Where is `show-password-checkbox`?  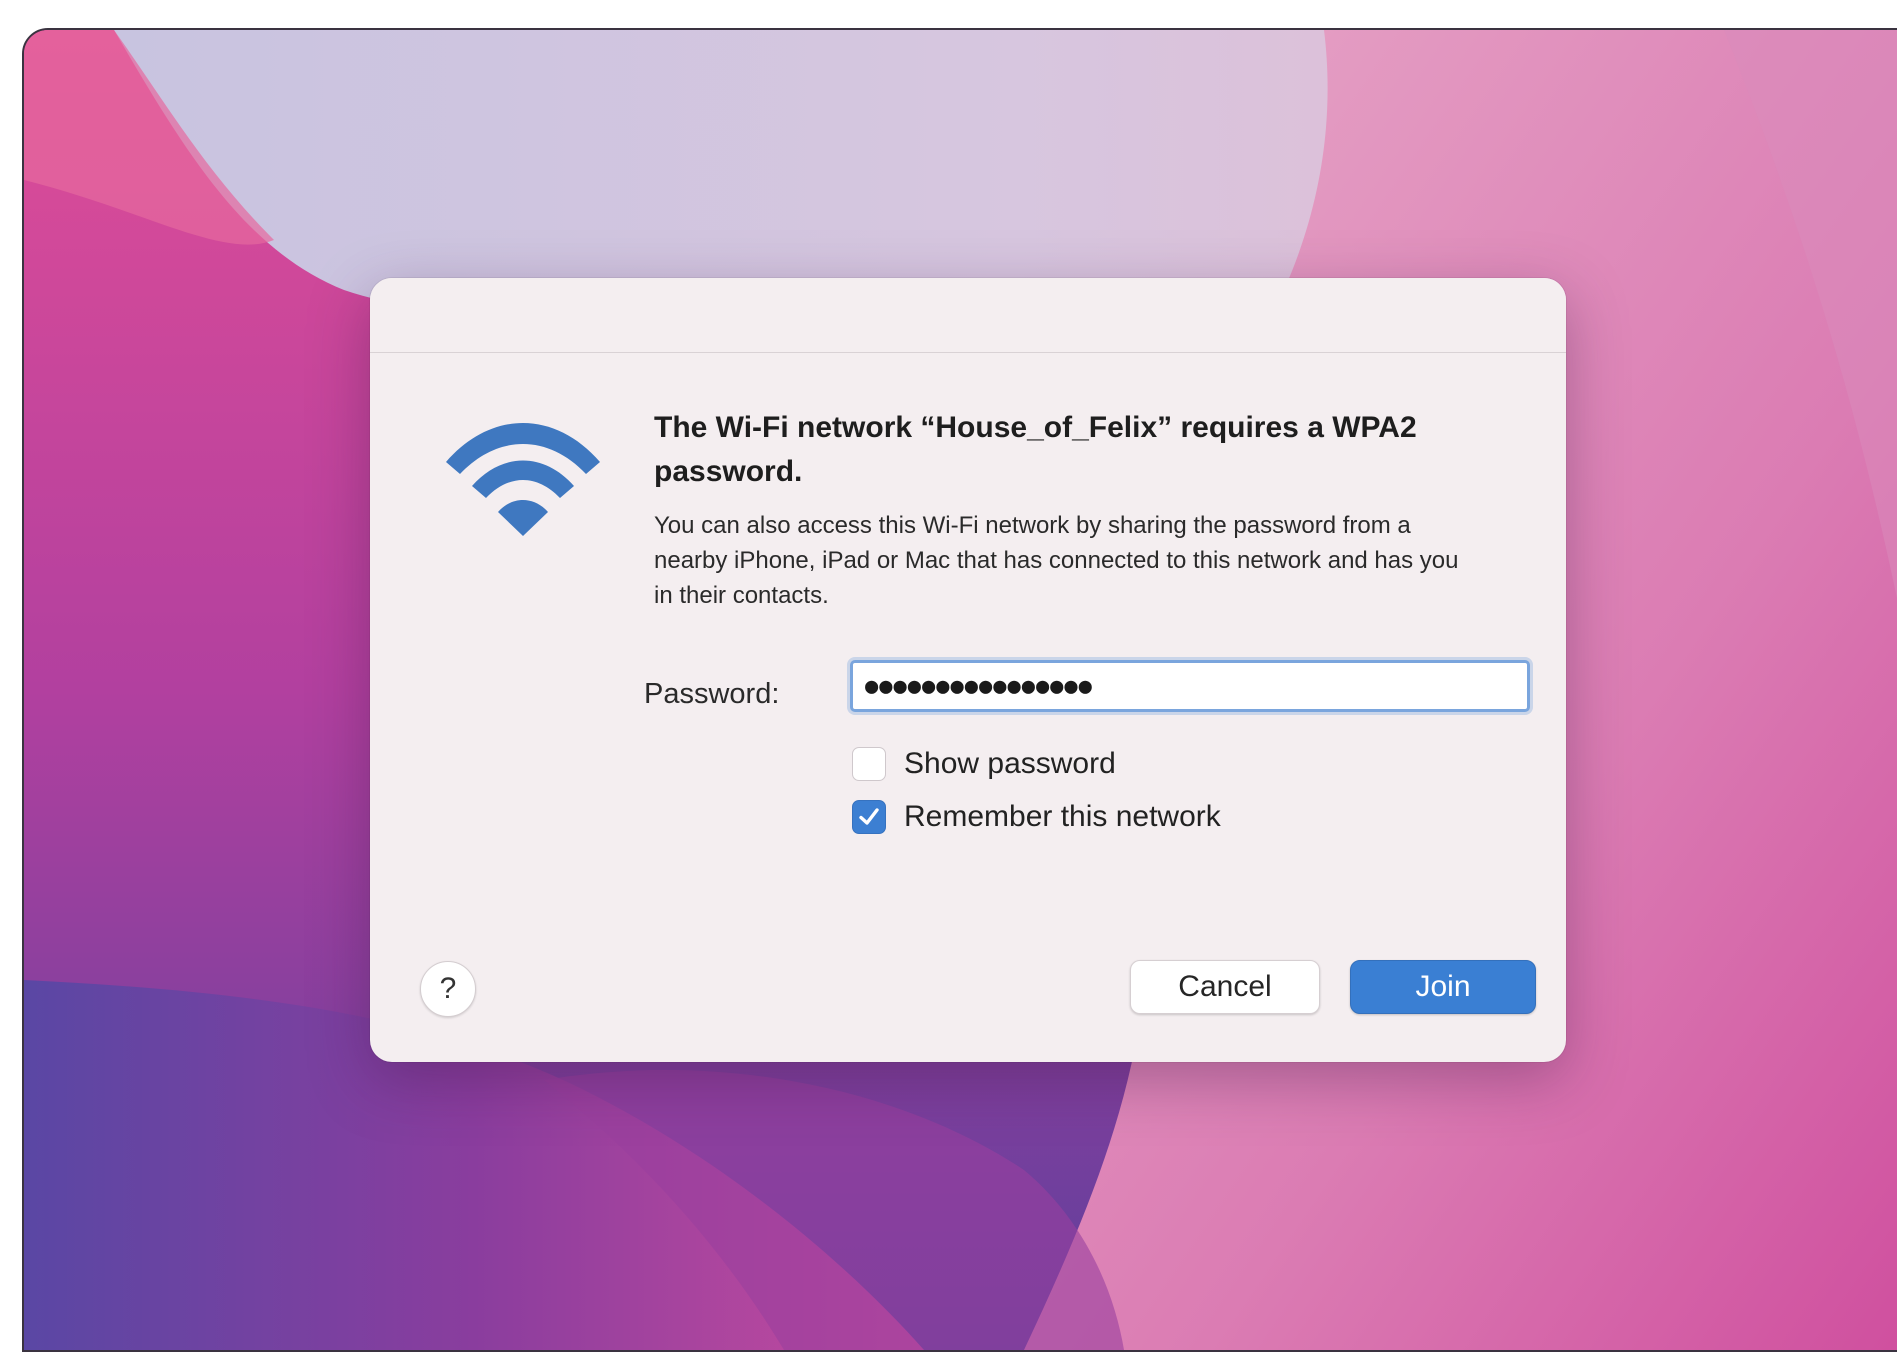 show-password-checkbox is located at coordinates (869, 764).